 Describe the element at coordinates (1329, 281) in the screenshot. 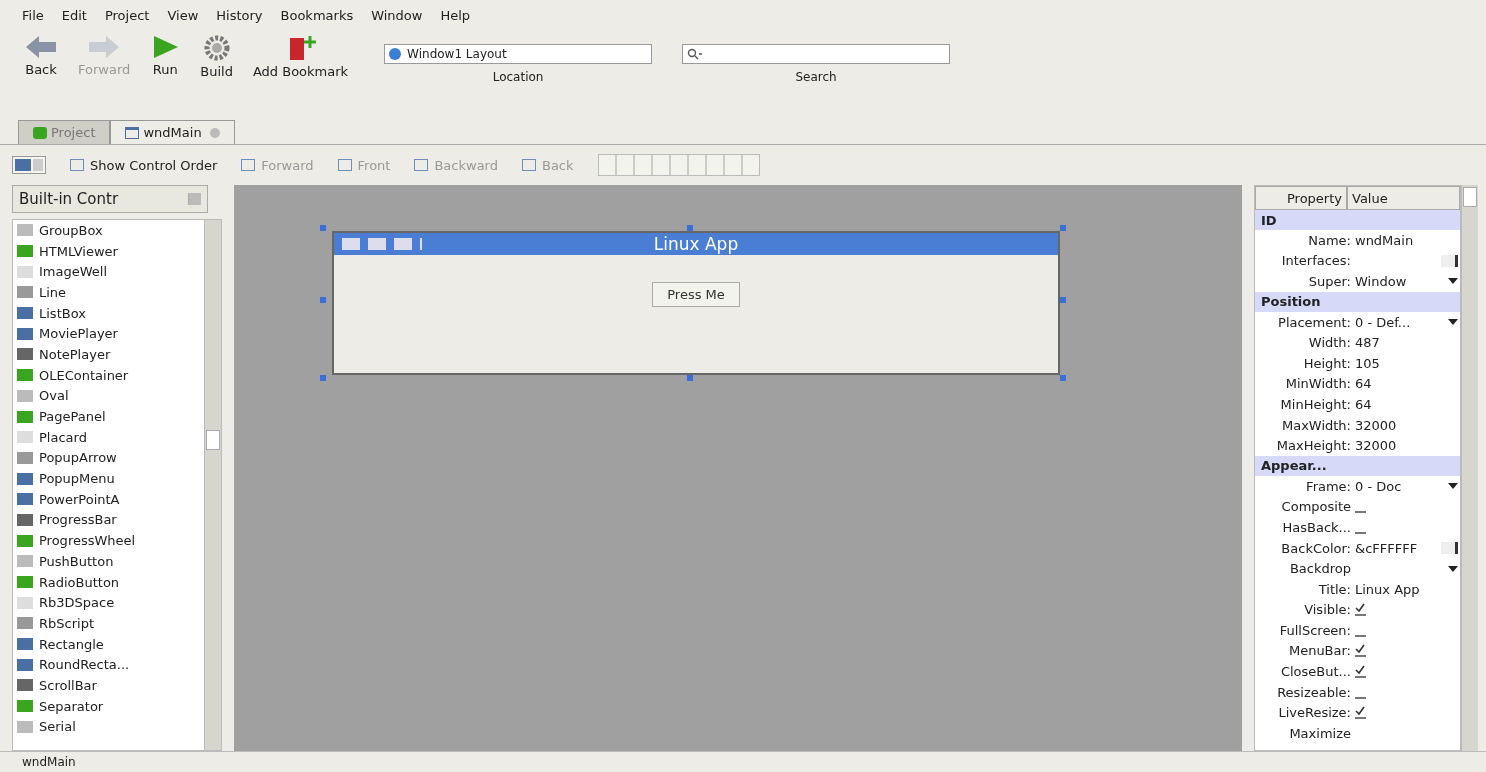

I see `property-name: Super:` at that location.